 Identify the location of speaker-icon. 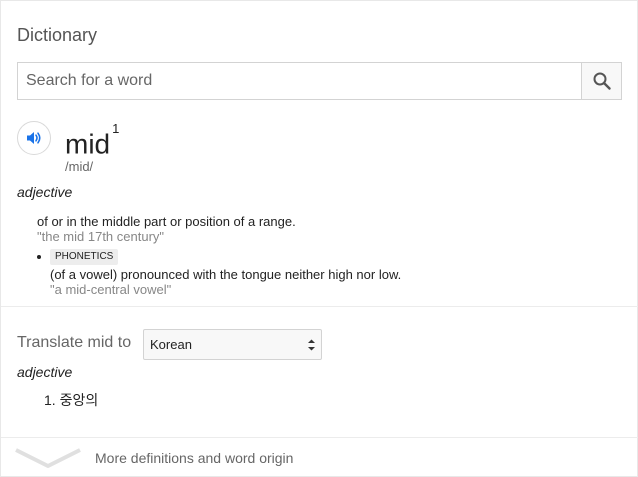
(34, 138).